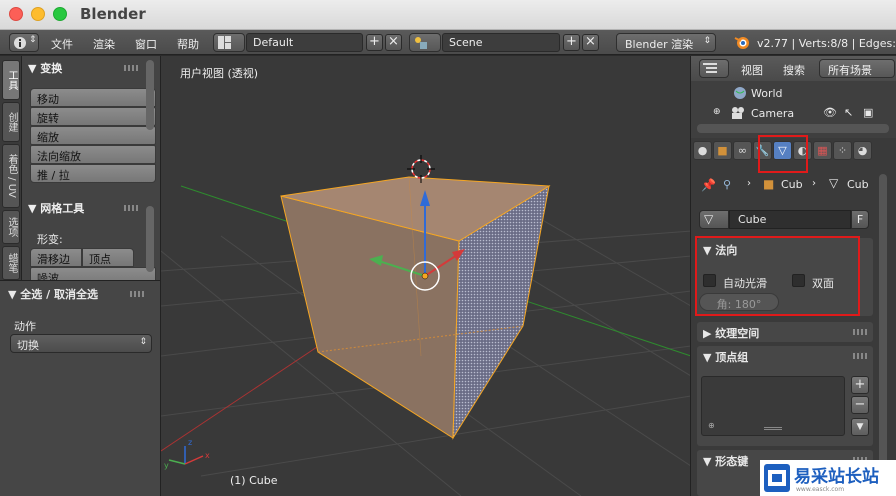  Describe the element at coordinates (93, 154) in the screenshot. I see `shrink-fatten-button: 法向缩放` at that location.